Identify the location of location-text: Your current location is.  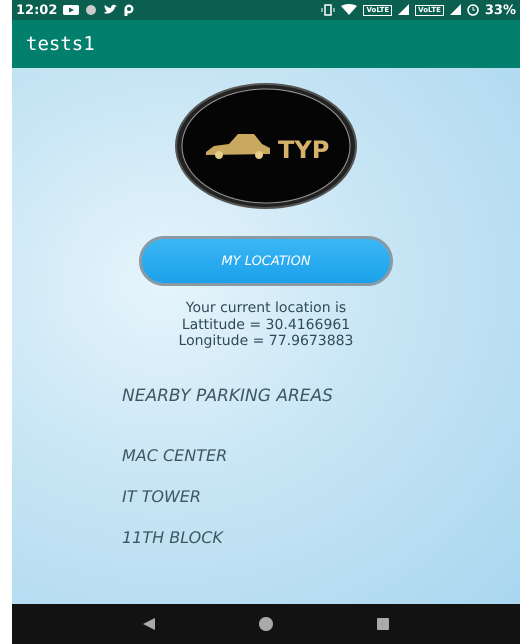
(266, 308).